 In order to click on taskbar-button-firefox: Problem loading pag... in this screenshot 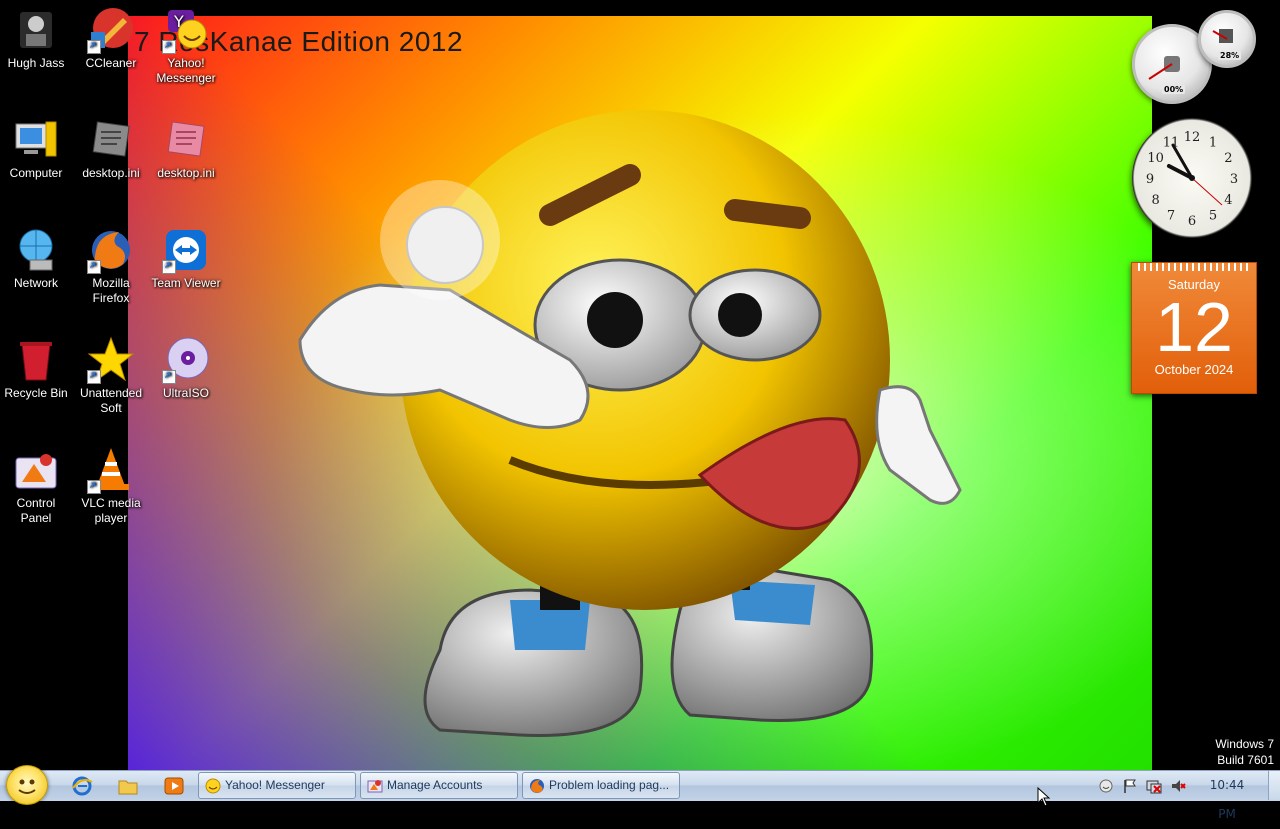, I will do `click(601, 785)`.